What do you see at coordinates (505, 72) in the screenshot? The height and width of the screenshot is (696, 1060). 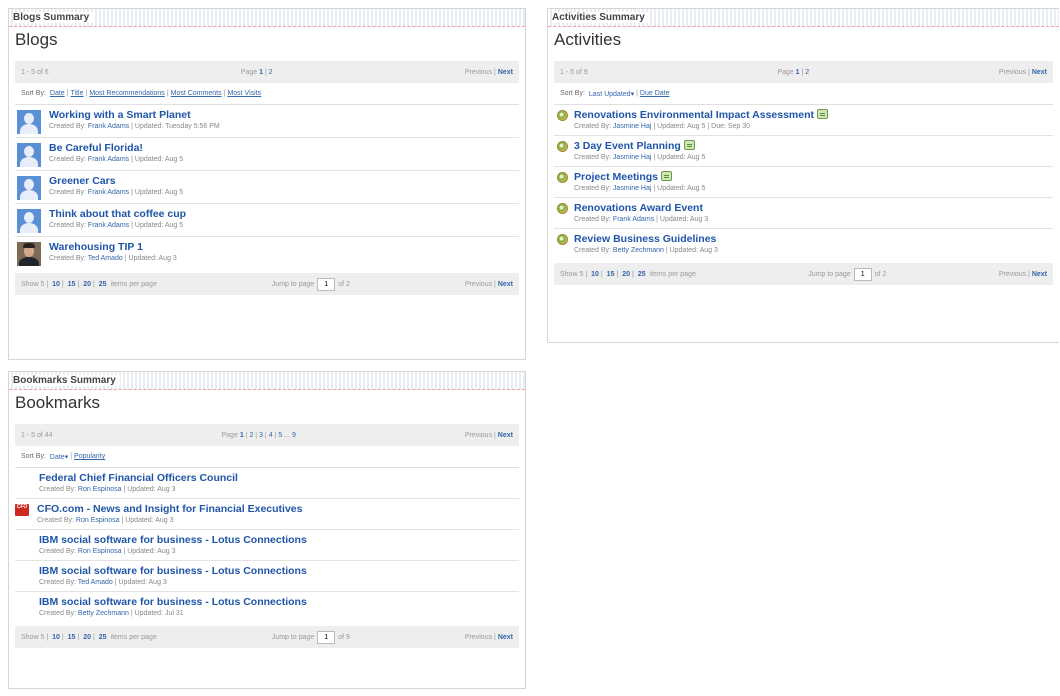 I see `blogs-next-link: Next` at bounding box center [505, 72].